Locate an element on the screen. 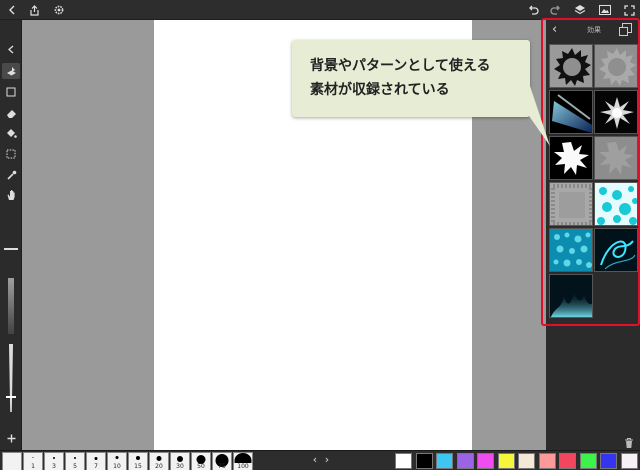 This screenshot has height=470, width=640. brush-size-label: 100 is located at coordinates (243, 466).